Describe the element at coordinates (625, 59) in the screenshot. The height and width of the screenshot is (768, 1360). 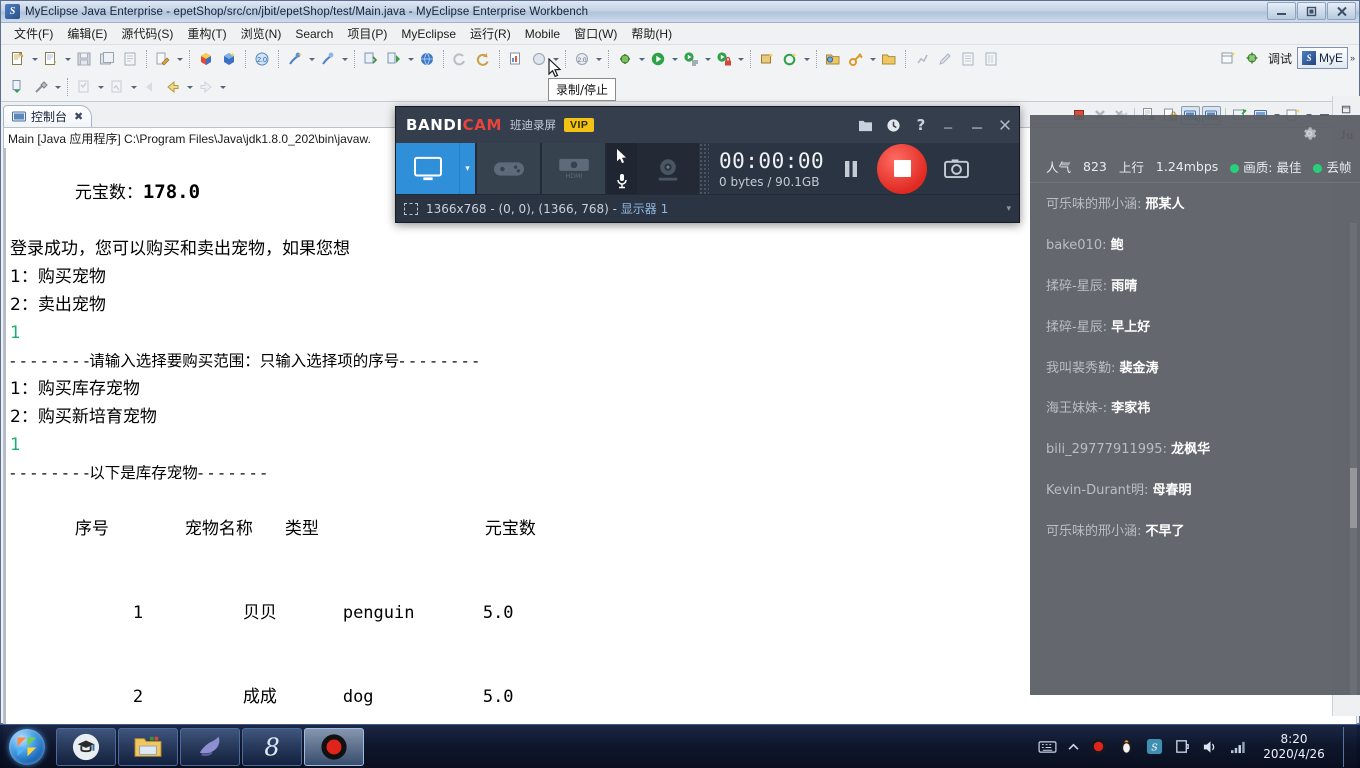
I see `debug-run-icon` at that location.